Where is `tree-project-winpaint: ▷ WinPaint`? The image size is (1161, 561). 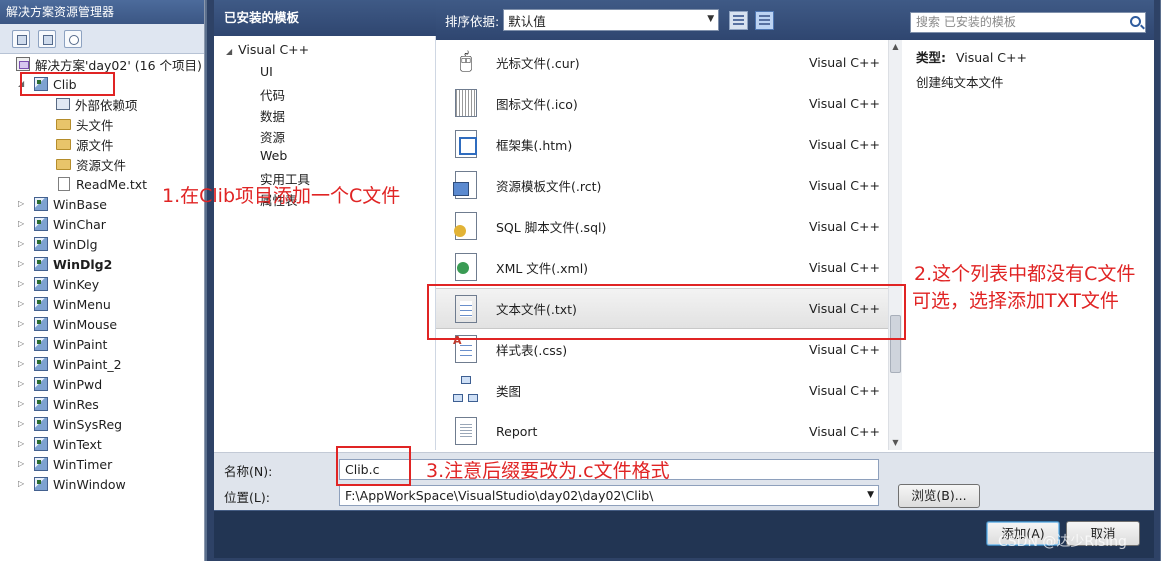
tree-project-winpaint: ▷ WinPaint is located at coordinates (62, 344).